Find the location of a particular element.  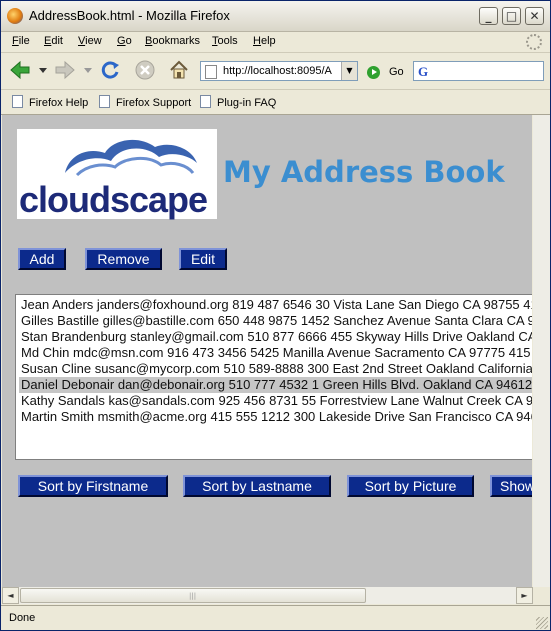

menu-bar: File Edit View Go Bookmarks Tools Help is located at coordinates (275, 42).